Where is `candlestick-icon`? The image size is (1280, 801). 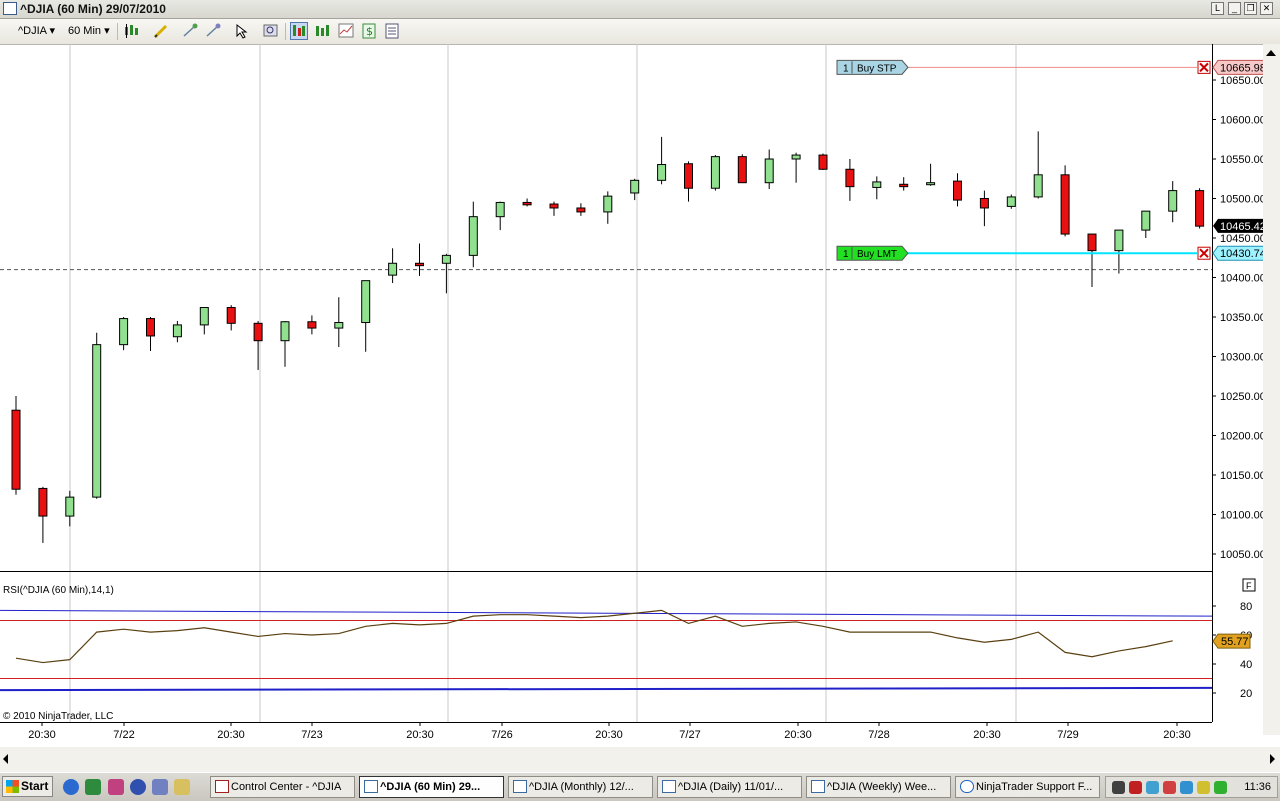 candlestick-icon is located at coordinates (132, 31).